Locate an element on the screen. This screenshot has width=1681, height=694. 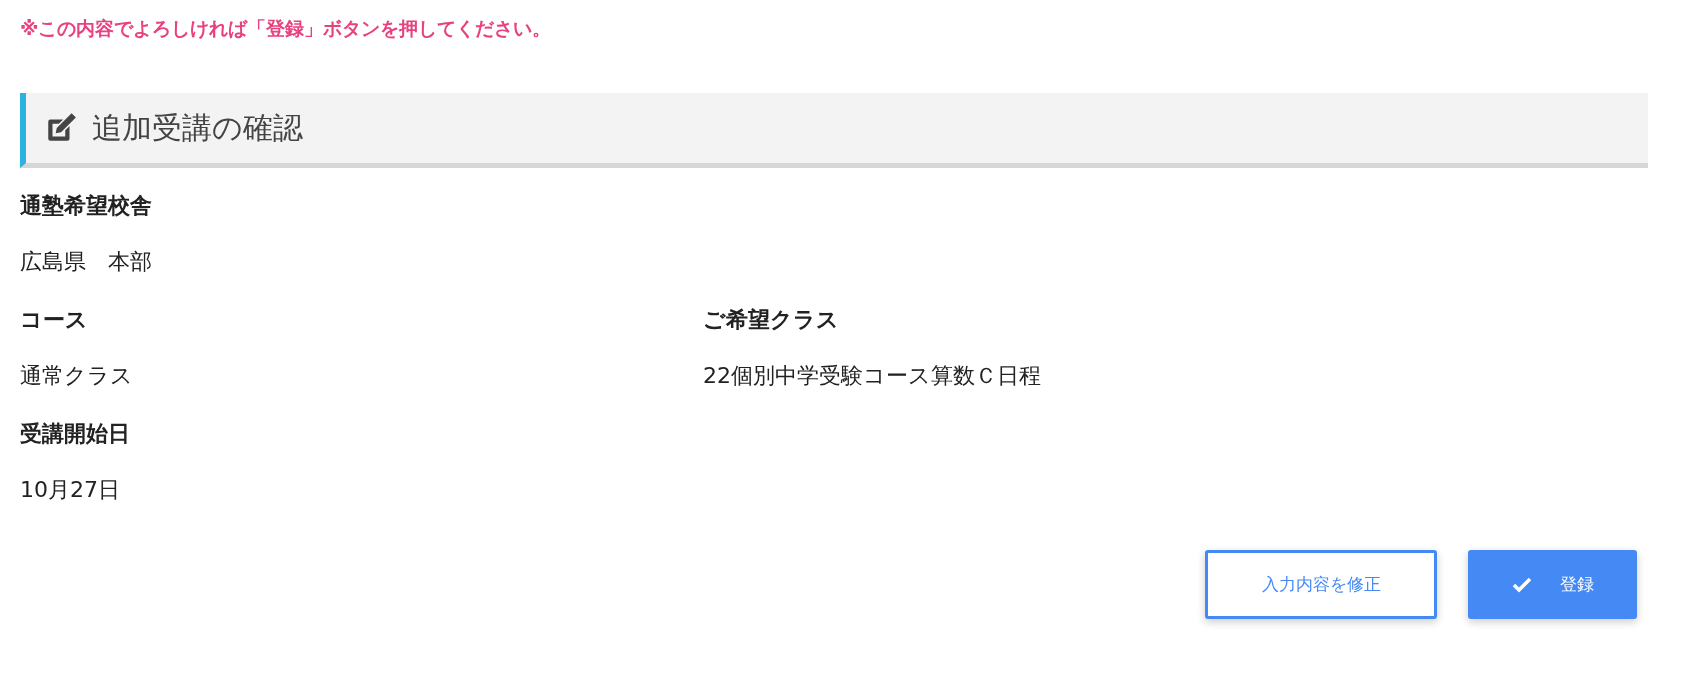
field-label: コース is located at coordinates (54, 320).